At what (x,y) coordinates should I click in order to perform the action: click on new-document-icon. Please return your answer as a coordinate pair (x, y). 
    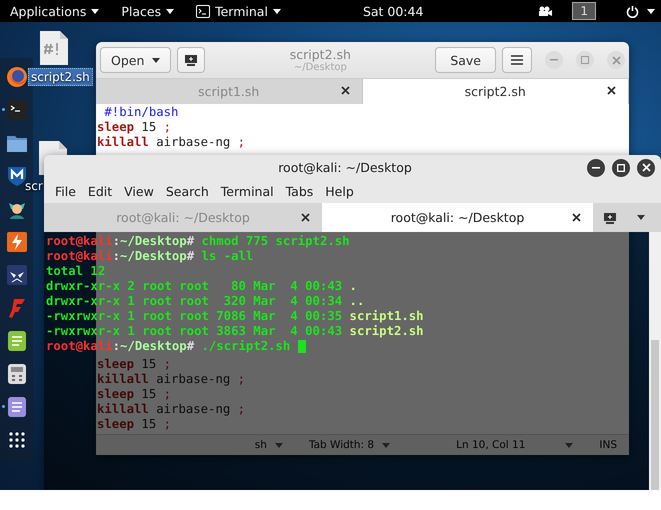
    Looking at the image, I should click on (191, 60).